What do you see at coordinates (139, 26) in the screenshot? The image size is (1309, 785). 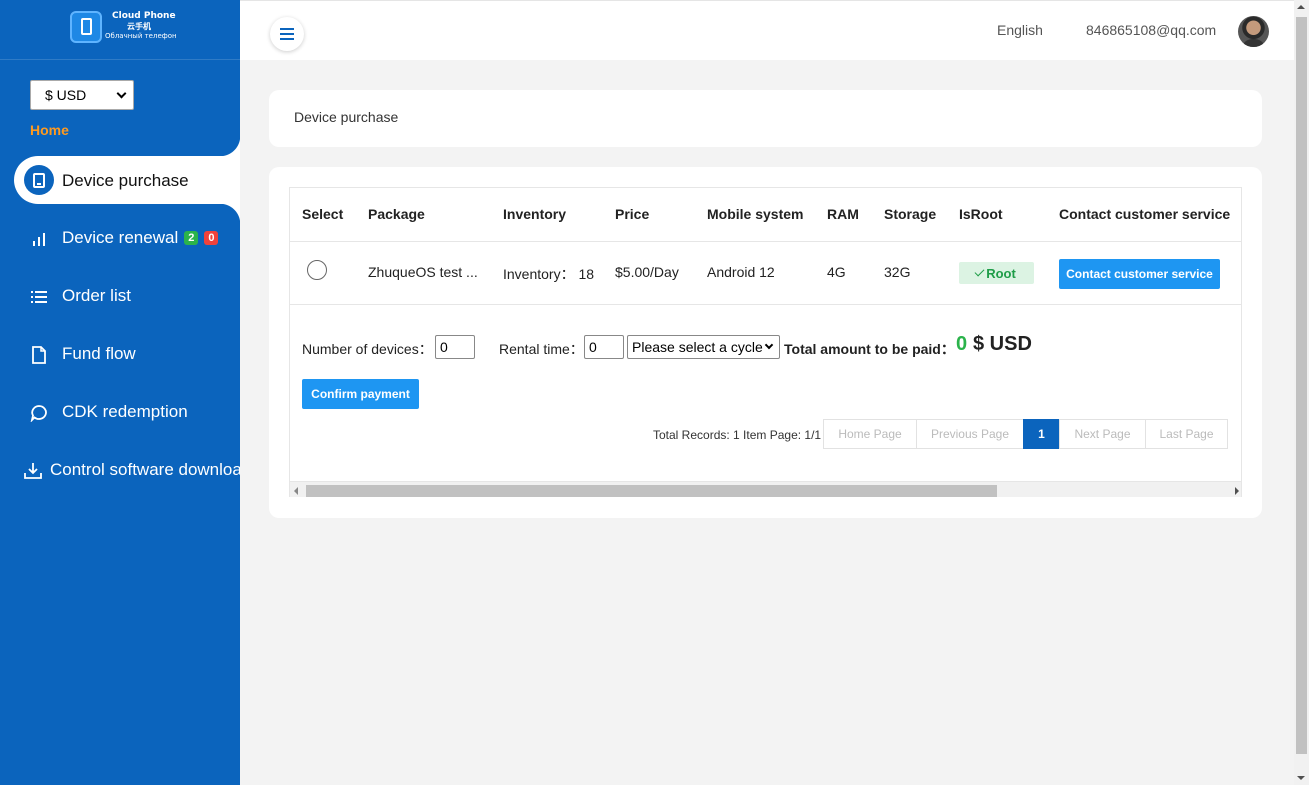 I see `logo-cn: 云手机` at bounding box center [139, 26].